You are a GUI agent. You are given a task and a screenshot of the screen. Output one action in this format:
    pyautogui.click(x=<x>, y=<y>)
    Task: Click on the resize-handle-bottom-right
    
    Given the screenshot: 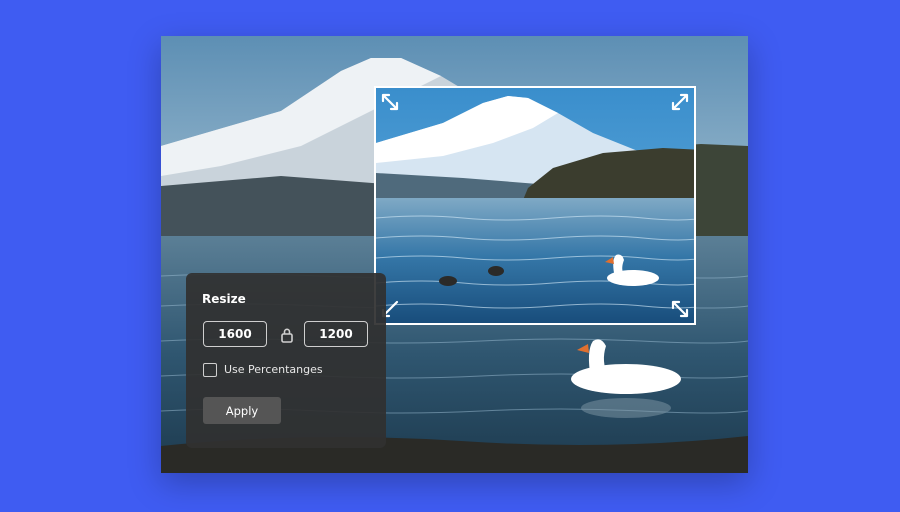 What is the action you would take?
    pyautogui.click(x=680, y=309)
    